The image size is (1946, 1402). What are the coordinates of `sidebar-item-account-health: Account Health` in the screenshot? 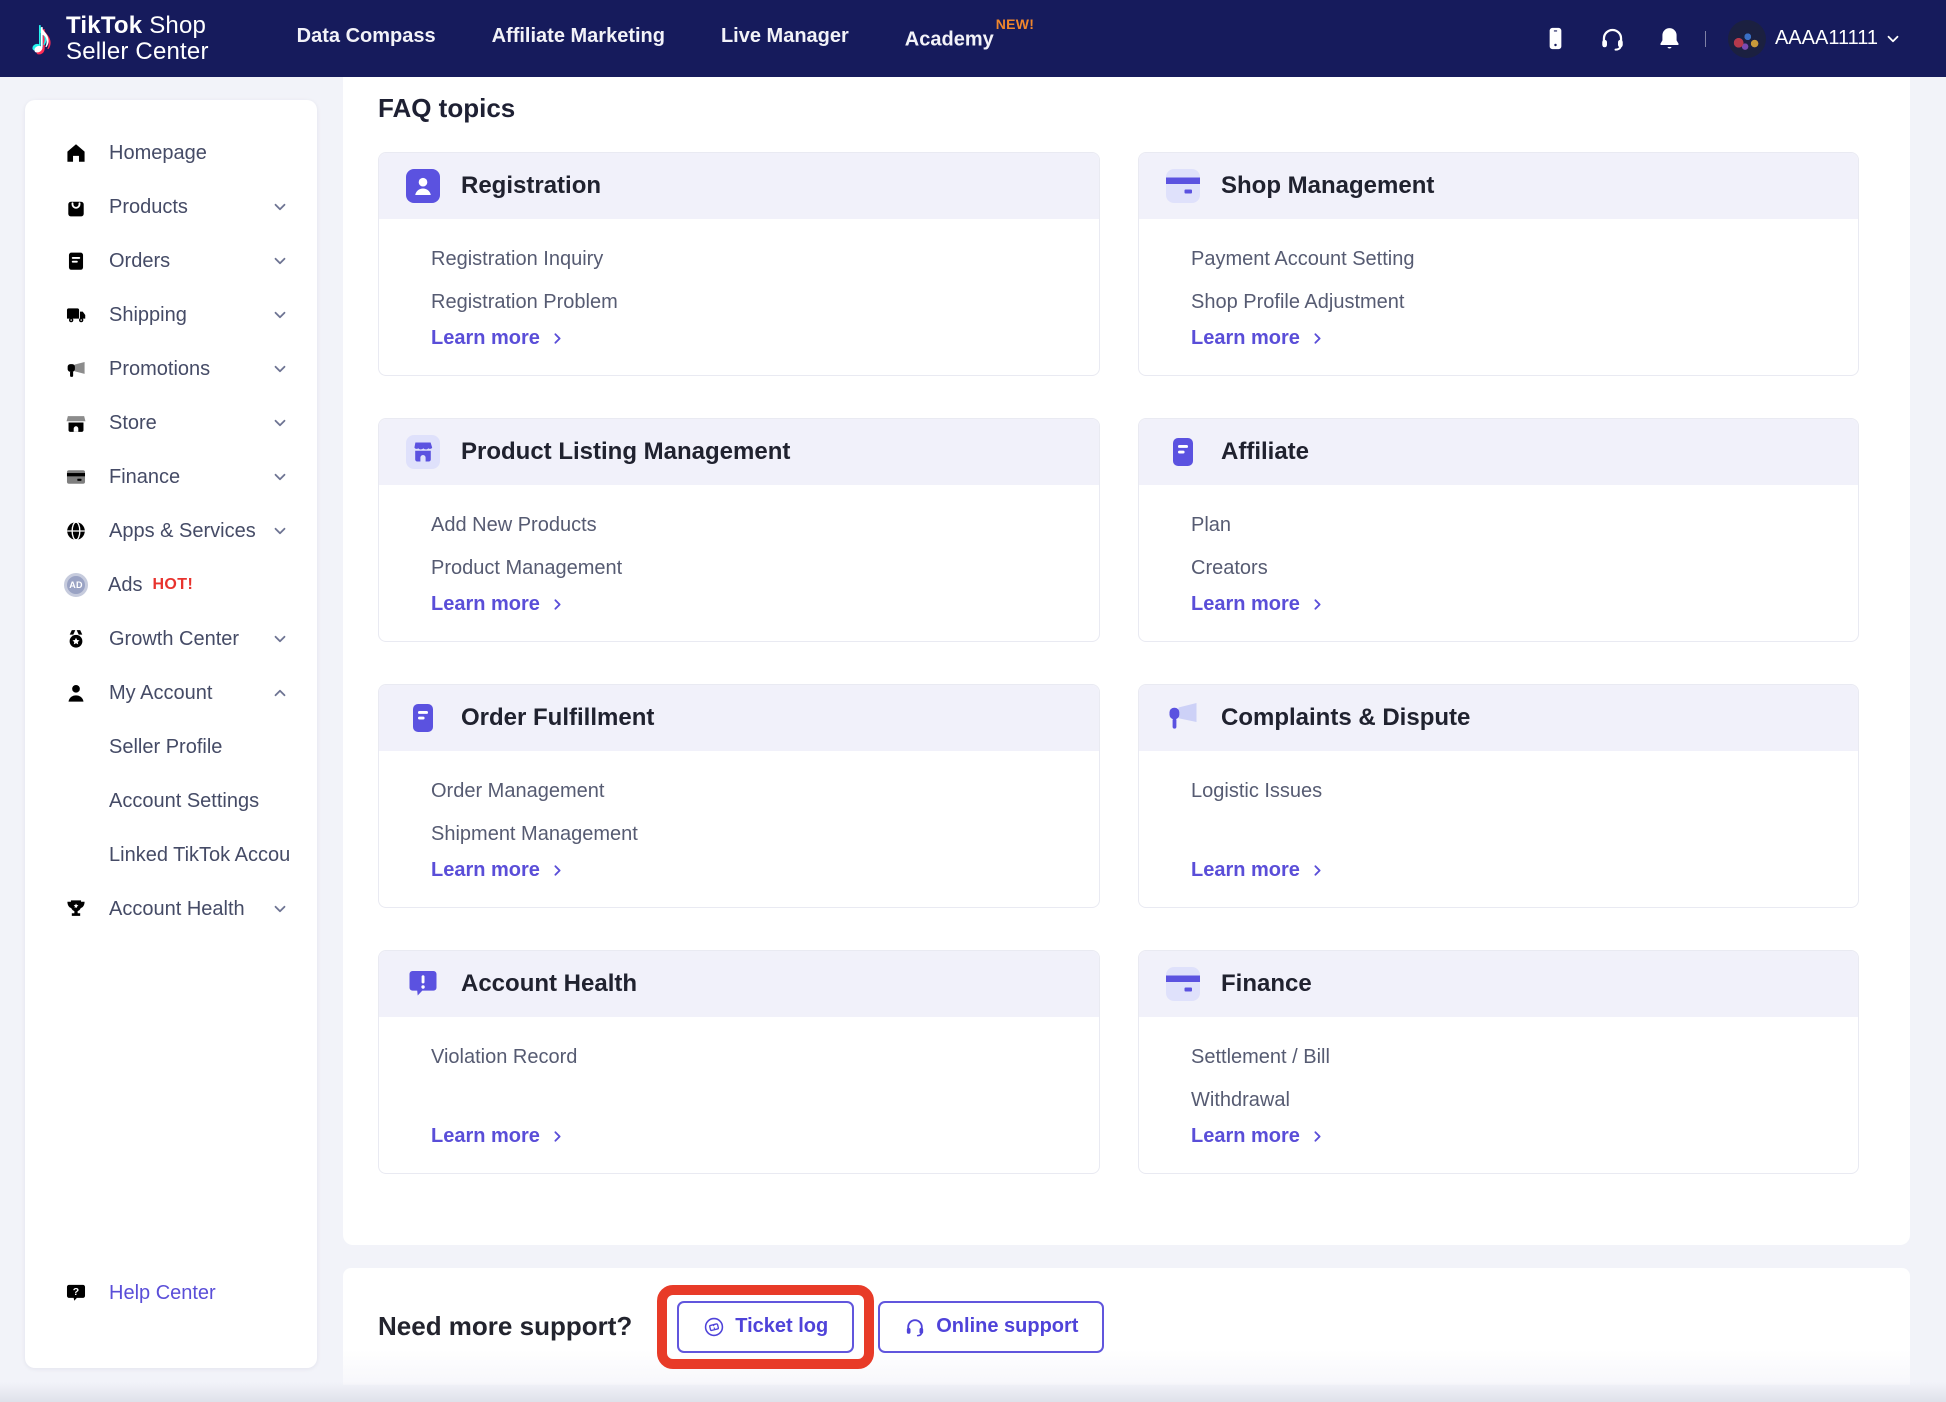 It's located at (171, 909).